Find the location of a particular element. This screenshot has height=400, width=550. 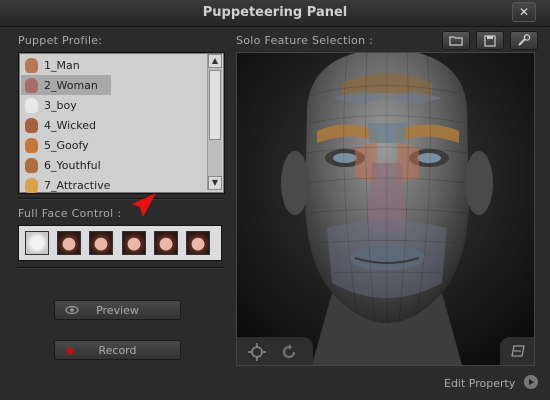

female-head-icon is located at coordinates (31, 85).